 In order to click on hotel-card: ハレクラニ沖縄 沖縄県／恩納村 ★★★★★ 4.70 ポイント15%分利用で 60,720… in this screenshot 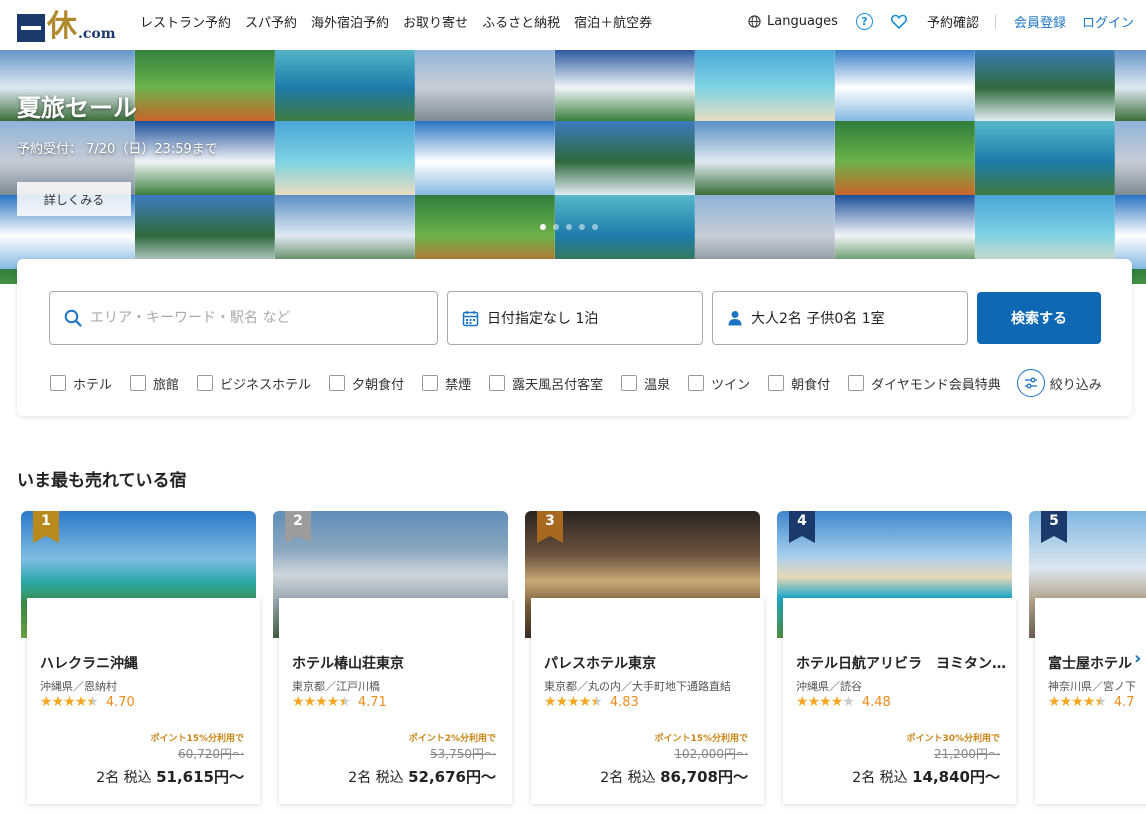, I will do `click(140, 657)`.